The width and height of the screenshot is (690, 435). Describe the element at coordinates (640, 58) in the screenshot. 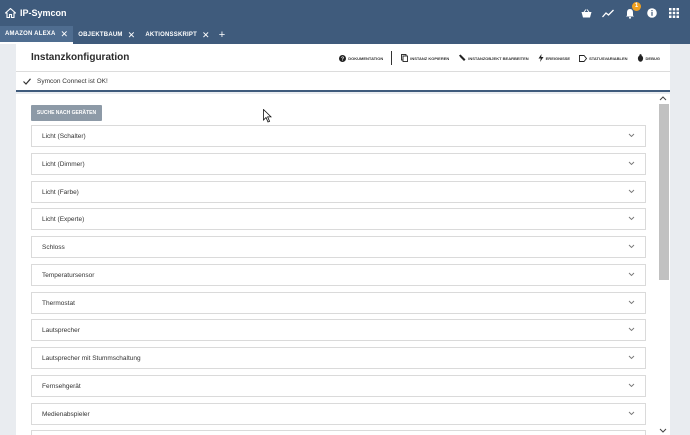

I see `bug-icon` at that location.